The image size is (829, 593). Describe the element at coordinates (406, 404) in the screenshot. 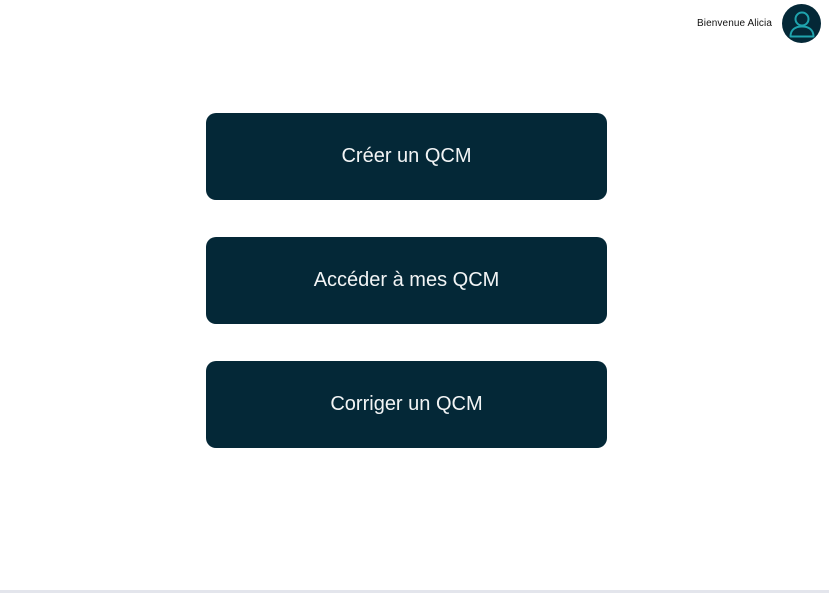

I see `correct-qcm-button: Corriger un QCM` at that location.